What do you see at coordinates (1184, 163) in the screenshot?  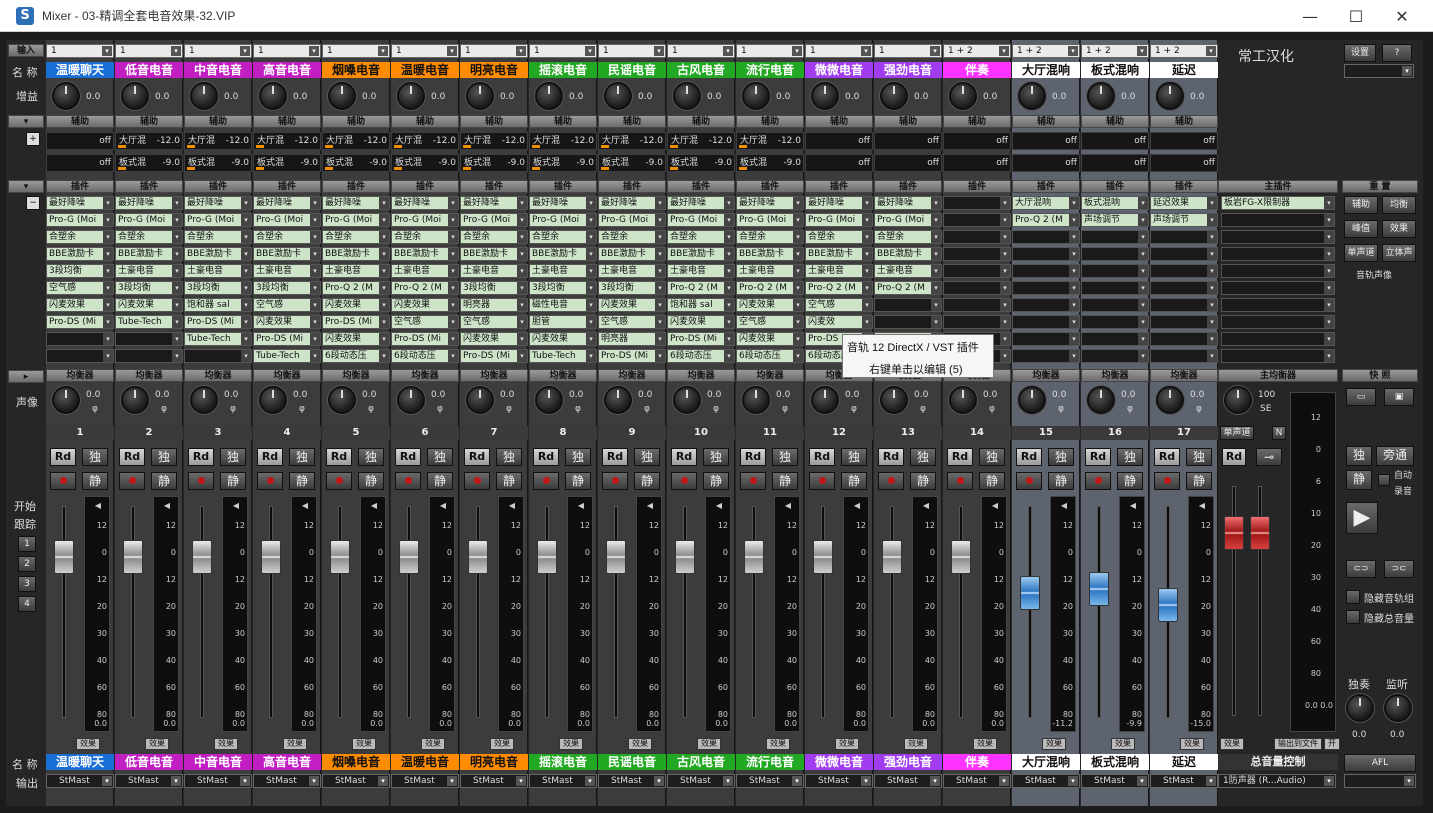 I see `aux-send: off` at bounding box center [1184, 163].